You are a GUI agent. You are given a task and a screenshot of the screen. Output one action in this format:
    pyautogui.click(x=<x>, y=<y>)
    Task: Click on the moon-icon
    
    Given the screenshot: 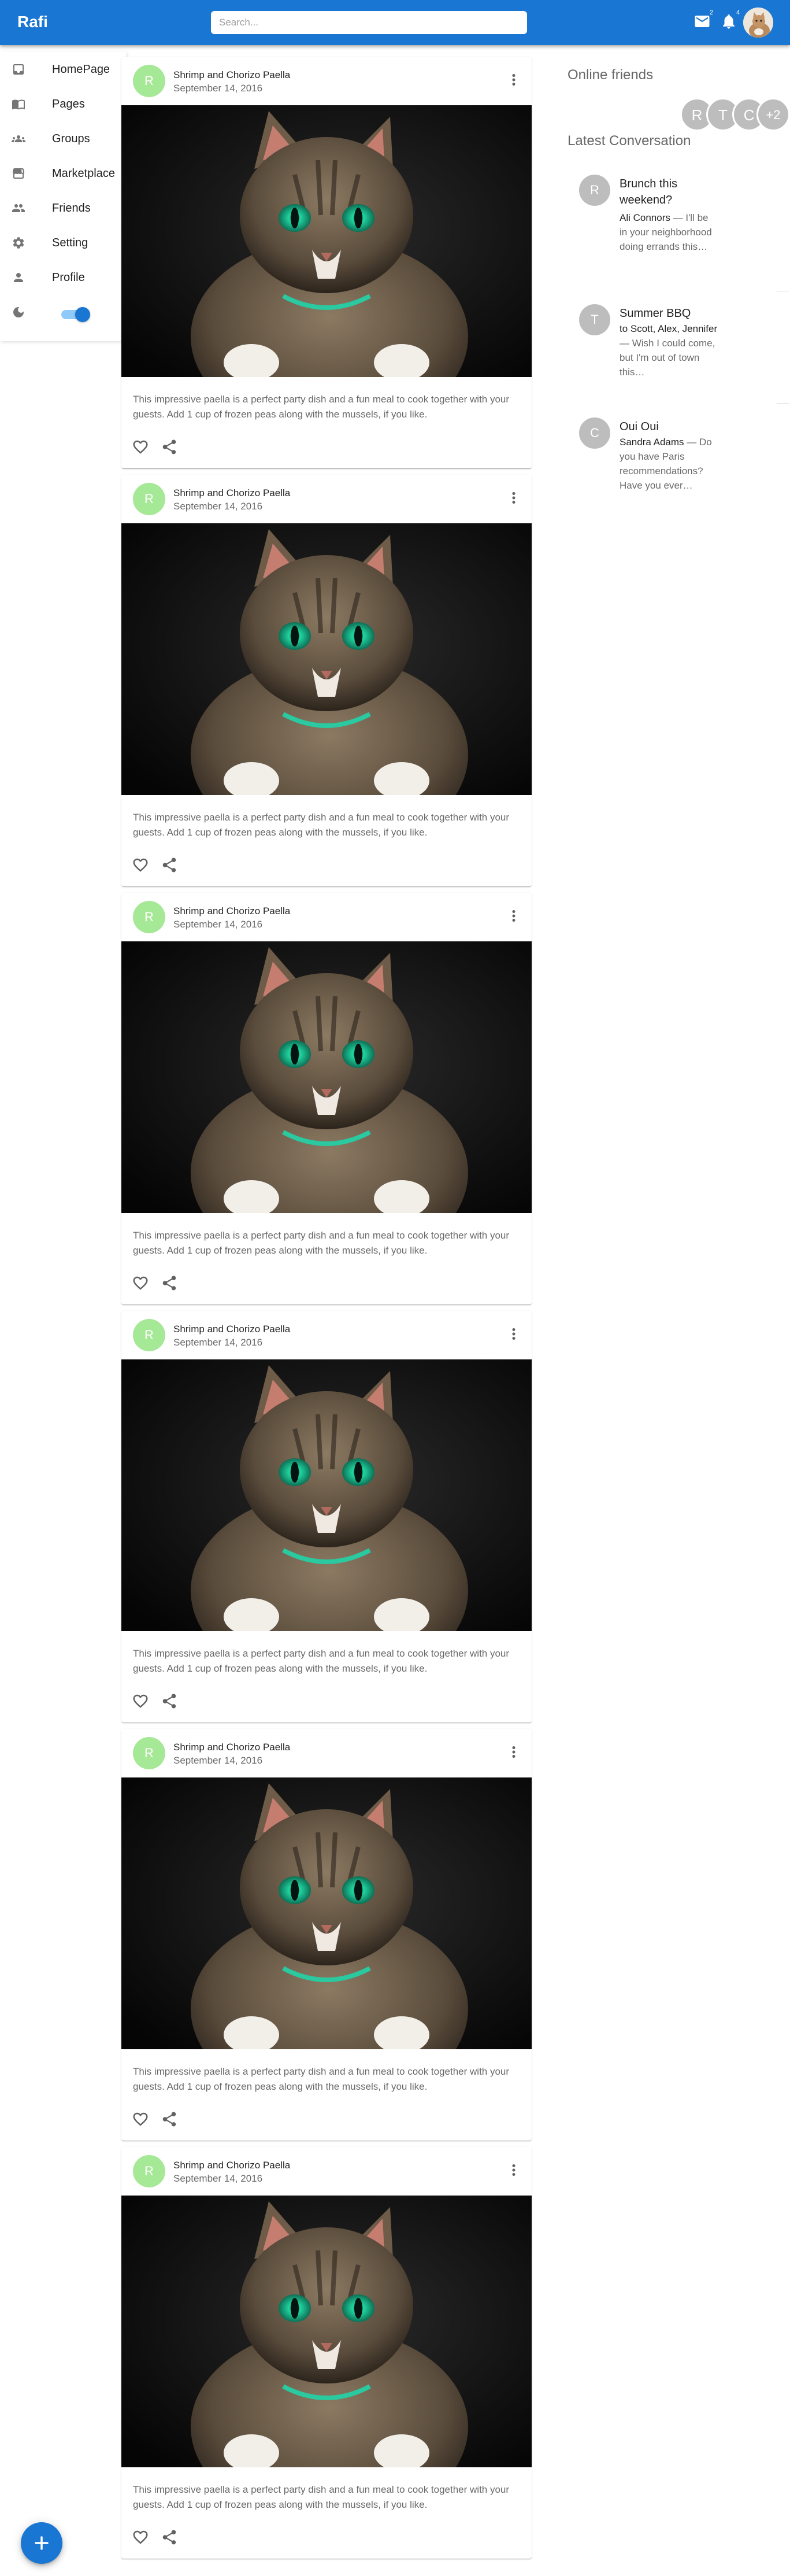 What is the action you would take?
    pyautogui.click(x=18, y=312)
    